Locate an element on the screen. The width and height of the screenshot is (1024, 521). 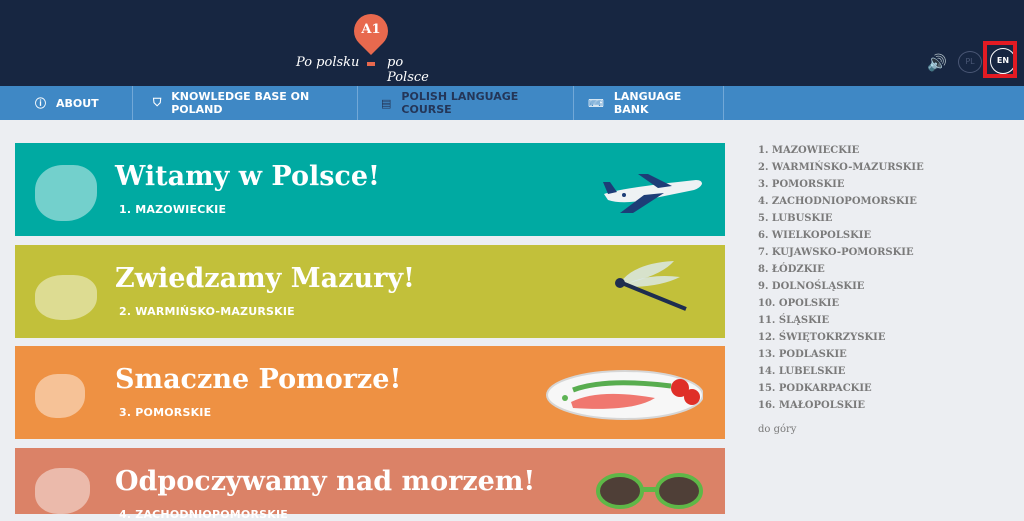
region-link-7: 7. KUJAWSKO-POMORSKIE is located at coordinates (883, 255).